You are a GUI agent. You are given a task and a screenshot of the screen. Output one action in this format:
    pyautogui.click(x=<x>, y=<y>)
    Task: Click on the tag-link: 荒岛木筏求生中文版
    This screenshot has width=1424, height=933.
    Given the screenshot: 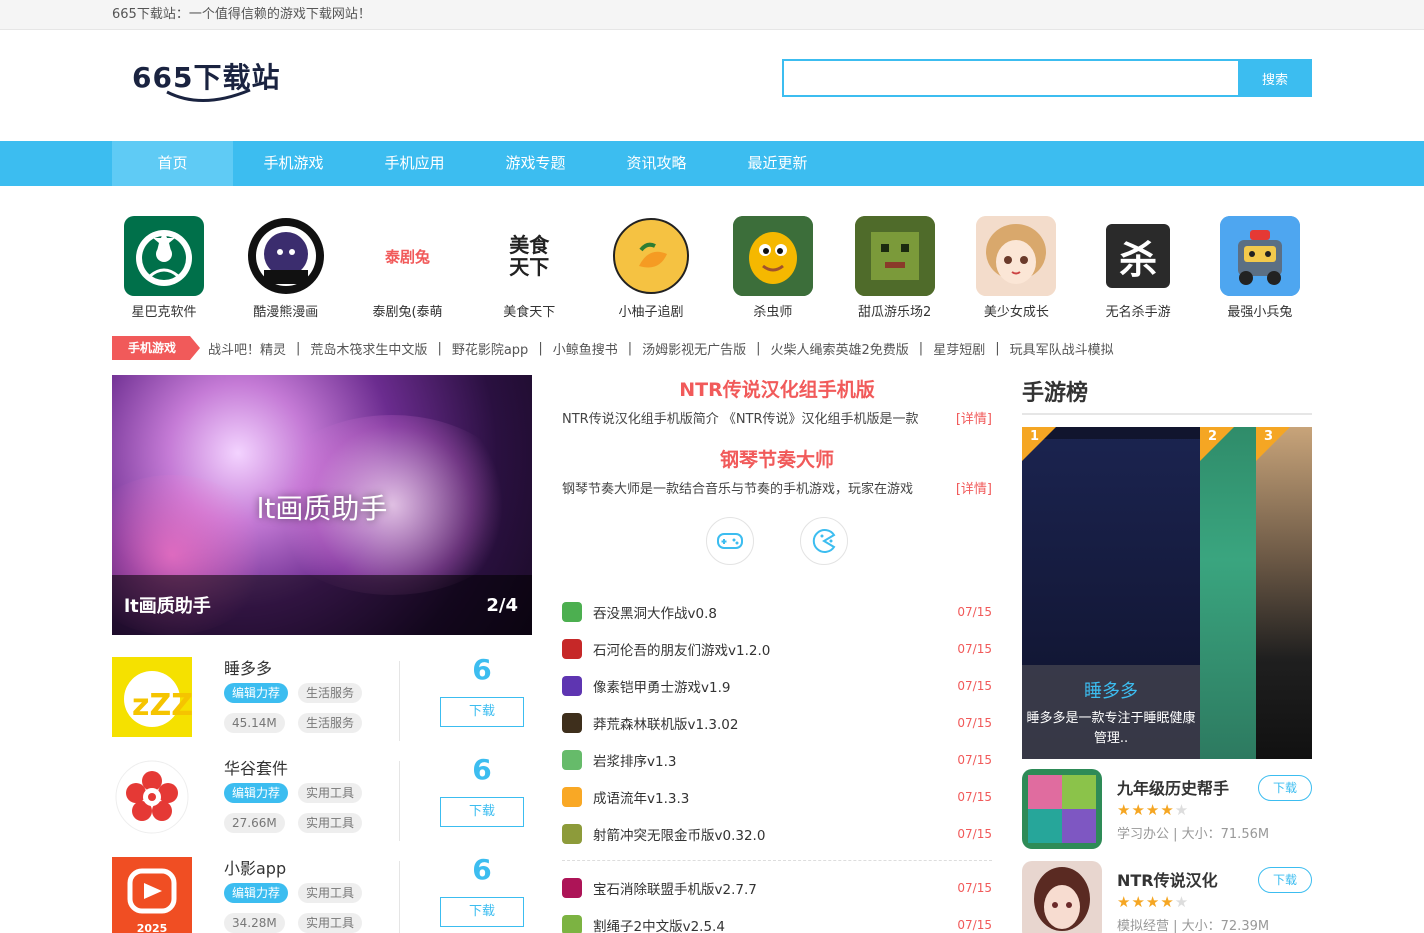 What is the action you would take?
    pyautogui.click(x=368, y=348)
    